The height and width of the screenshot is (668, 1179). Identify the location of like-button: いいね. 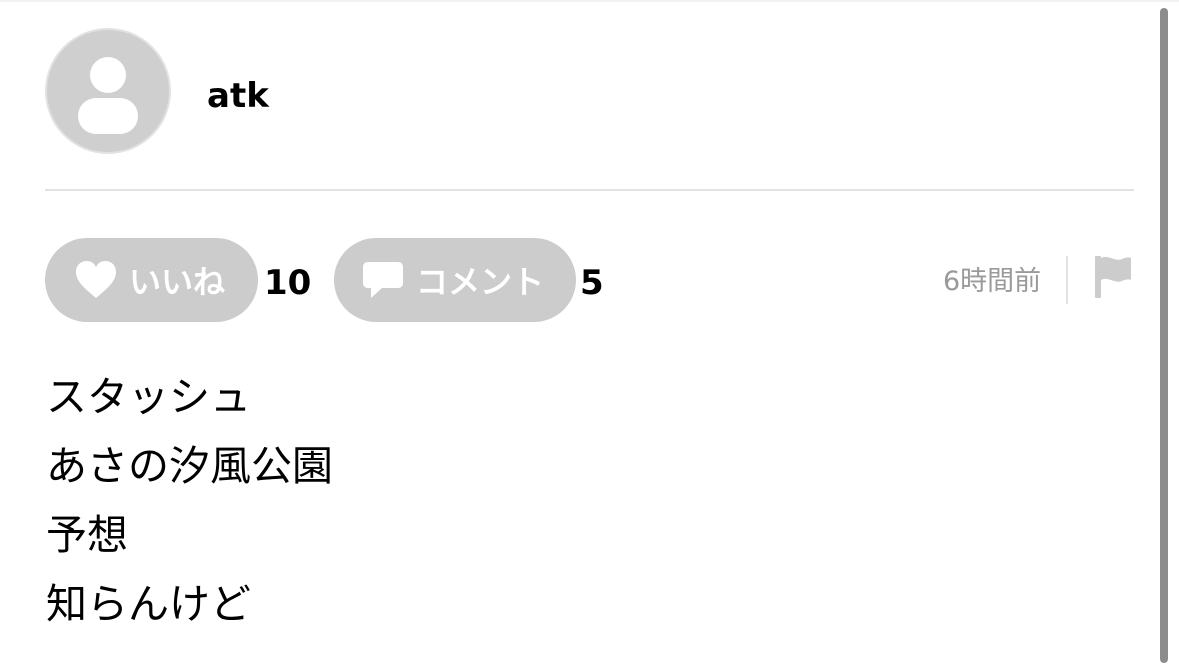
(151, 280).